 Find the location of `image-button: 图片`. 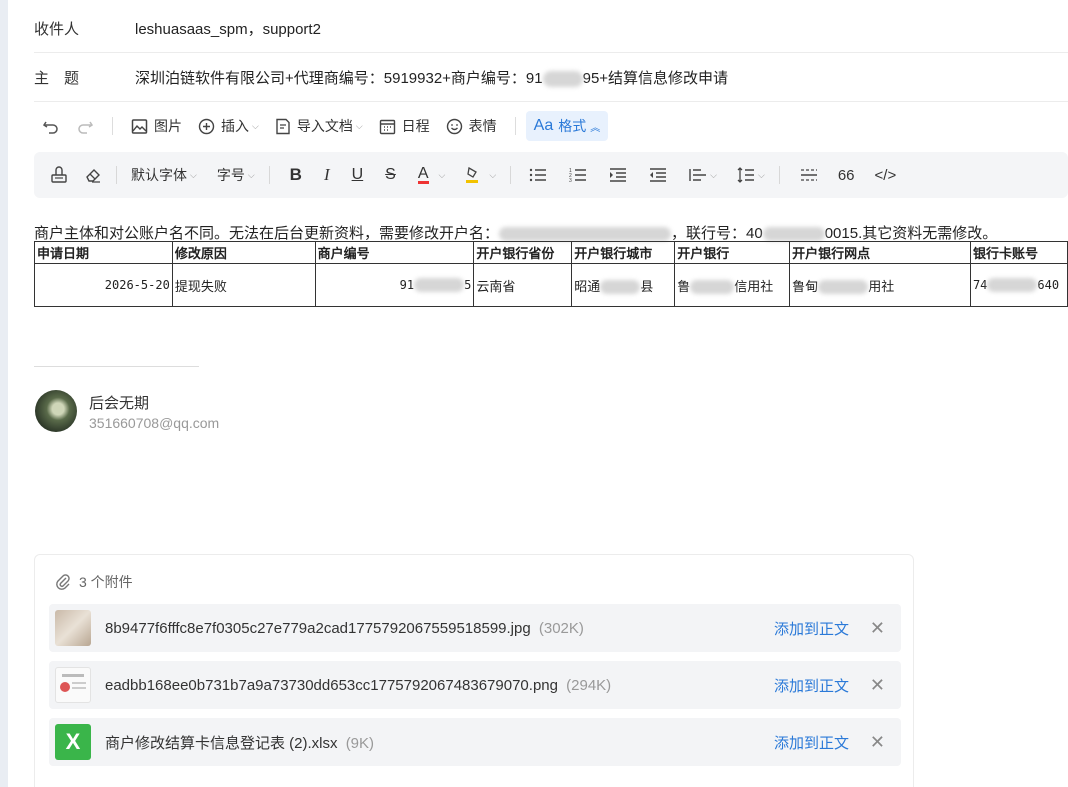

image-button: 图片 is located at coordinates (156, 126).